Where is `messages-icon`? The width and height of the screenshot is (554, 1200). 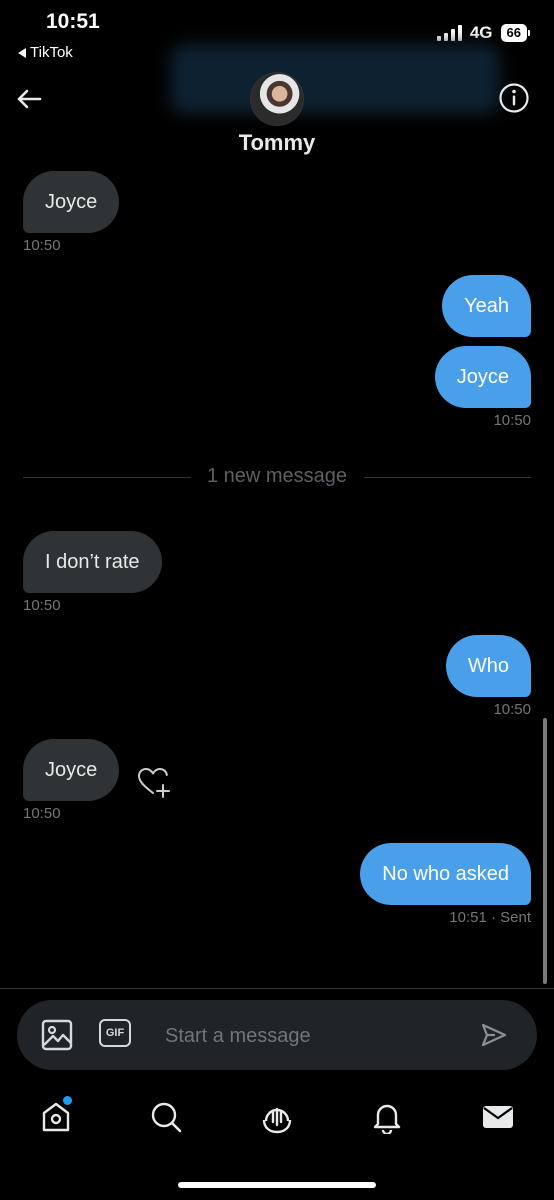 messages-icon is located at coordinates (498, 1117).